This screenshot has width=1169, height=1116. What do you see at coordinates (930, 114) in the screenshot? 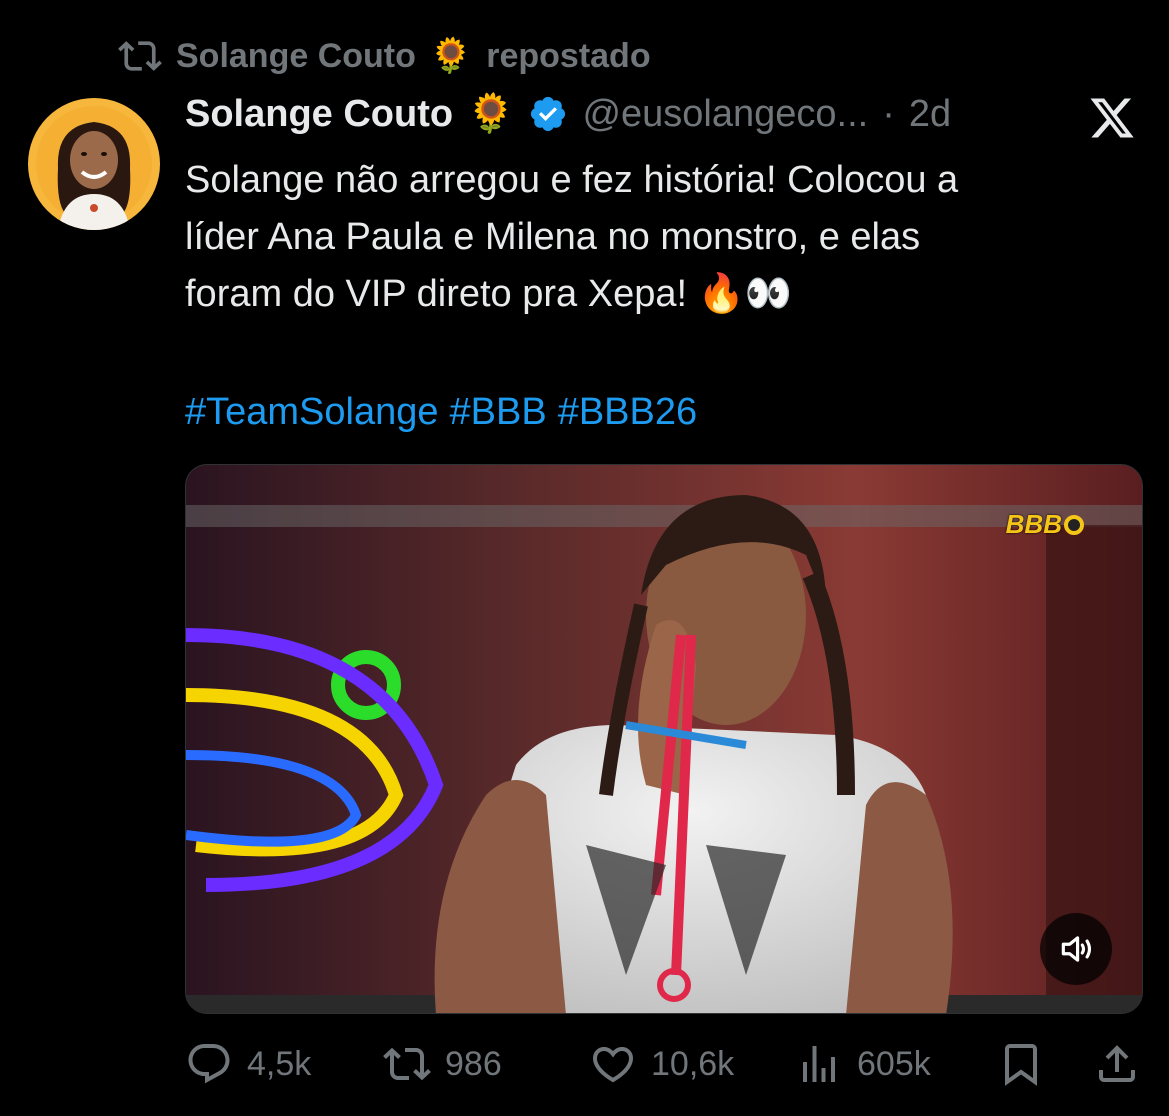
I see `timestamp: 2d` at bounding box center [930, 114].